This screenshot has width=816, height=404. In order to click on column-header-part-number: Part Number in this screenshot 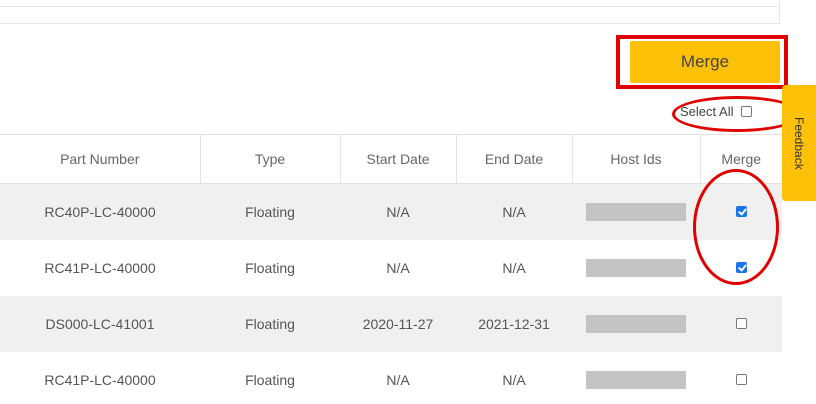, I will do `click(100, 159)`.